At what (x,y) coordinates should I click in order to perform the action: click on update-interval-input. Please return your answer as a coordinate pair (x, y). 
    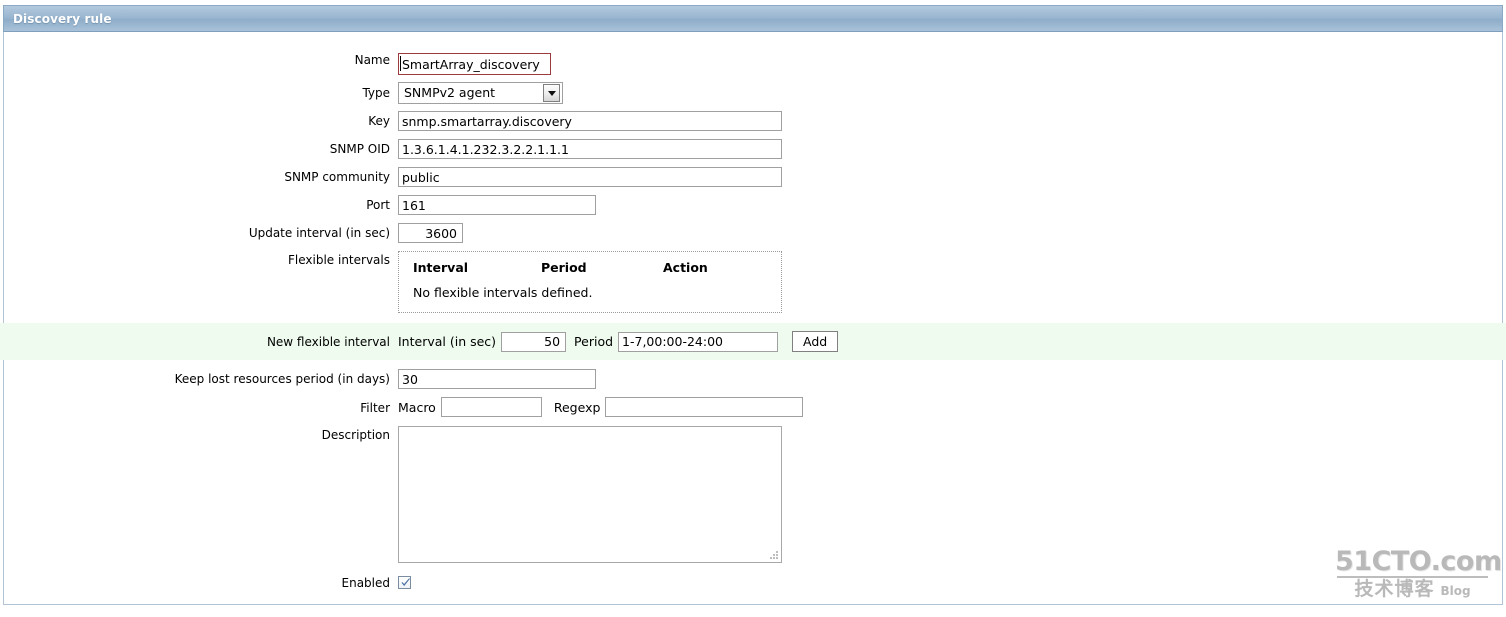
    Looking at the image, I should click on (430, 233).